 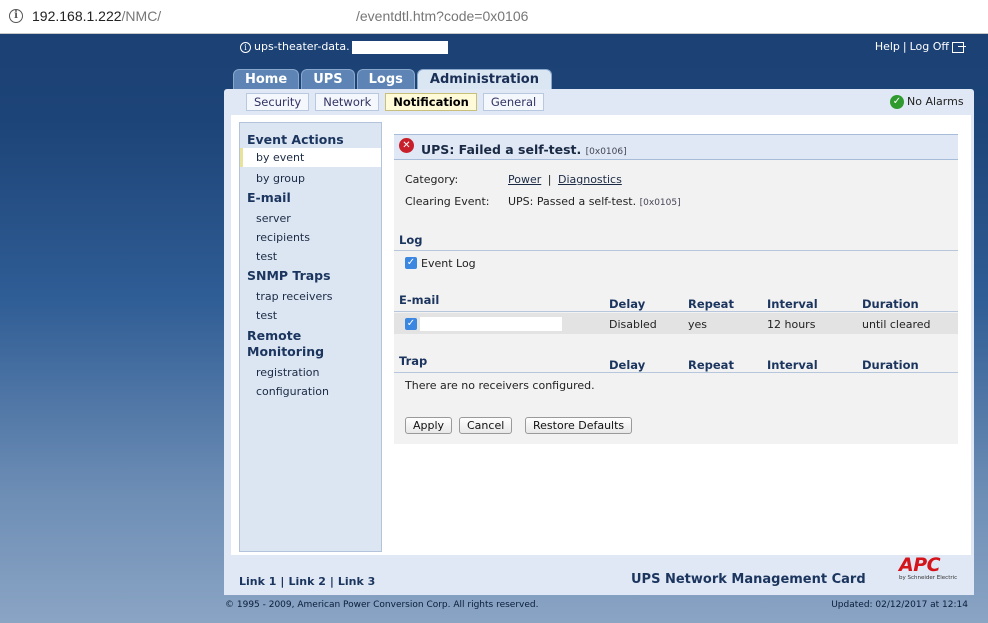 What do you see at coordinates (890, 304) in the screenshot?
I see `email-col-duration: Duration` at bounding box center [890, 304].